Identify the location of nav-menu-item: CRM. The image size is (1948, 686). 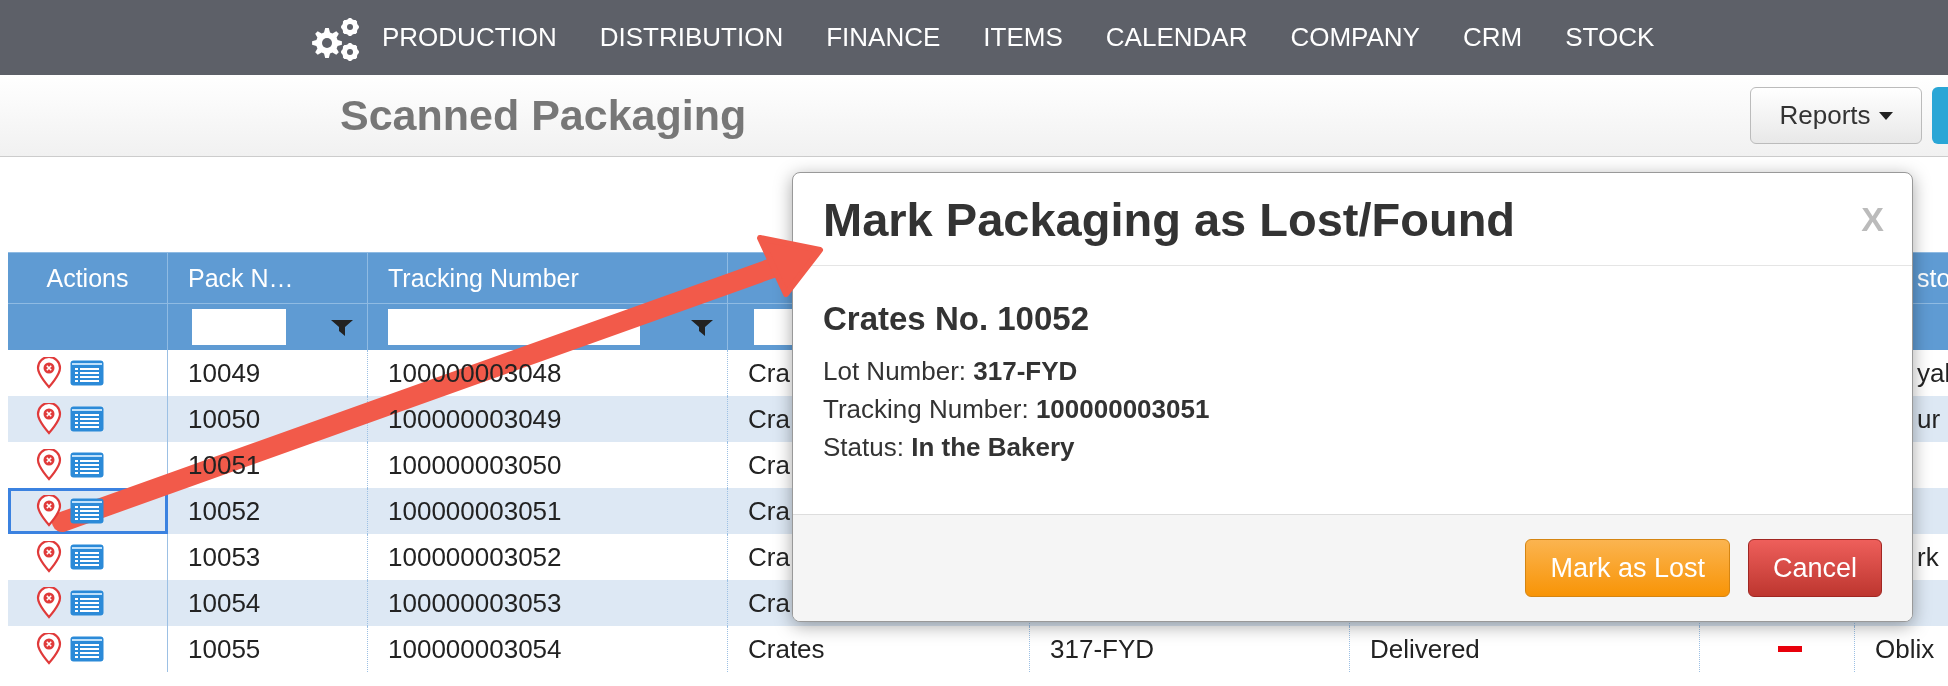
(1492, 37).